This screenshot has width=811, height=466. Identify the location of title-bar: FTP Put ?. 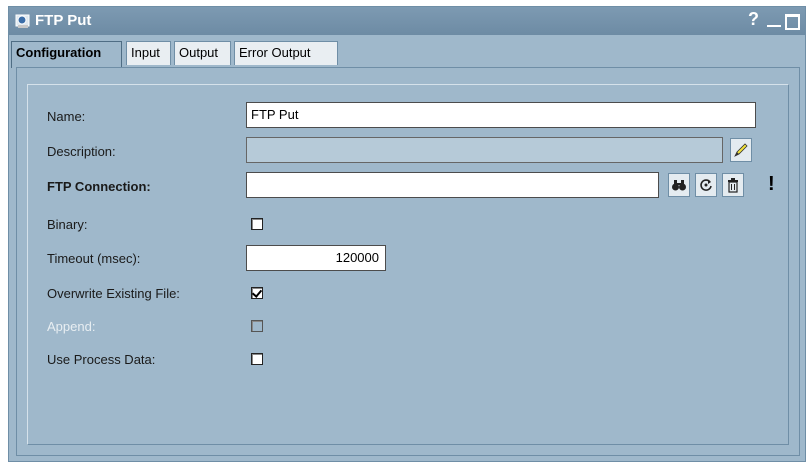
(407, 21).